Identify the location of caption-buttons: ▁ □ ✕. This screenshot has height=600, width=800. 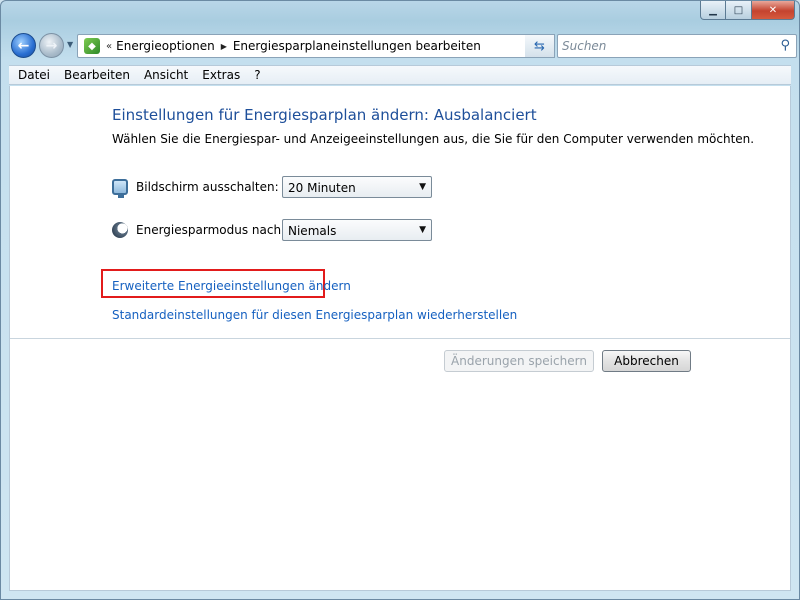
(747, 10).